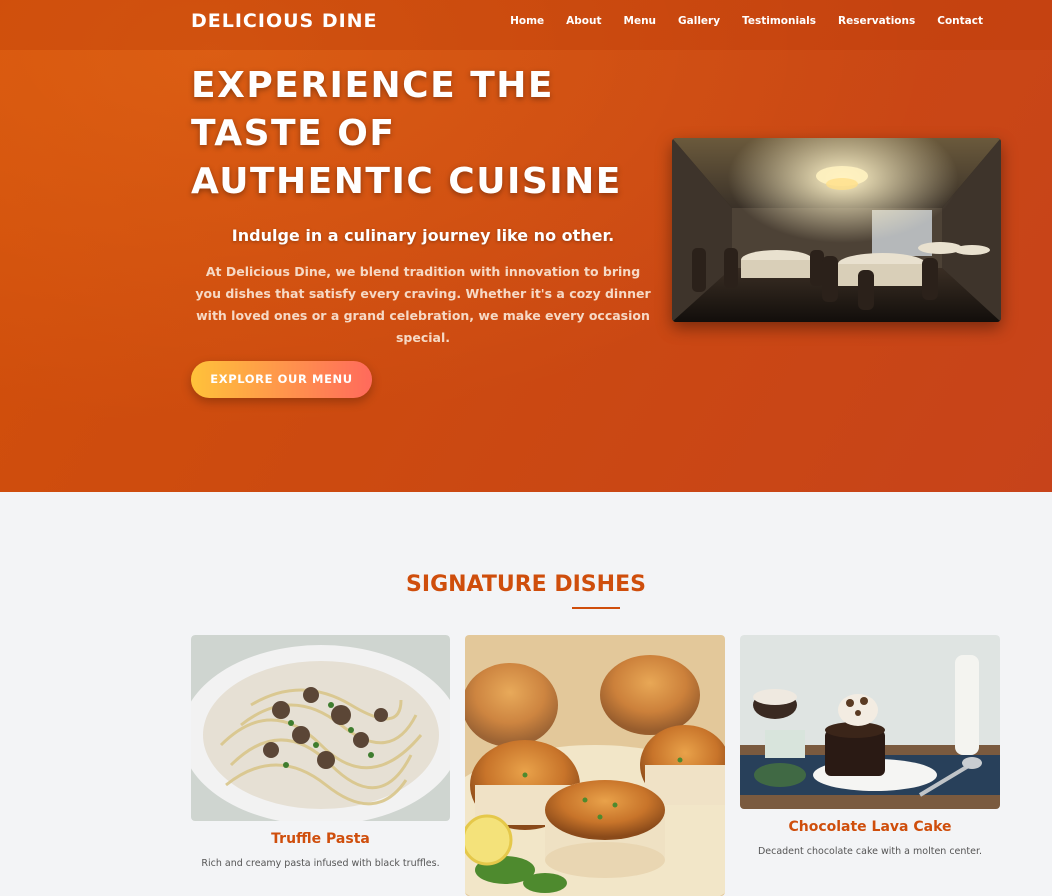 The width and height of the screenshot is (1052, 896). Describe the element at coordinates (596, 608) in the screenshot. I see `title-underline` at that location.